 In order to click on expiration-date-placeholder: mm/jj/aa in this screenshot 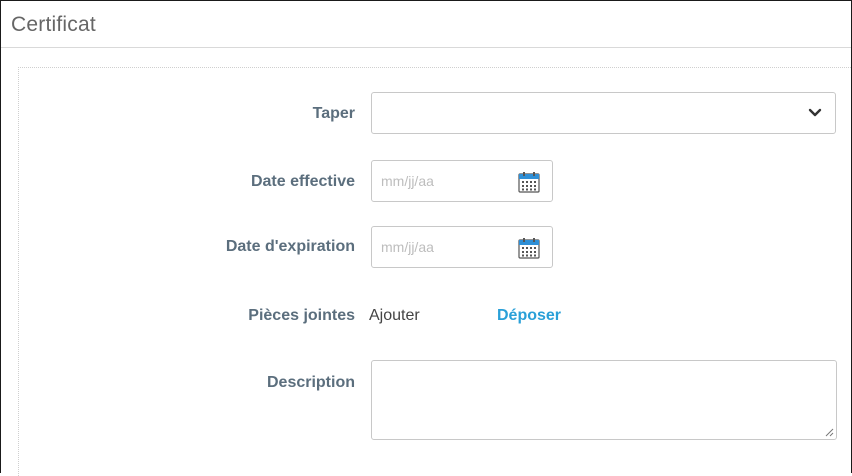, I will do `click(407, 247)`.